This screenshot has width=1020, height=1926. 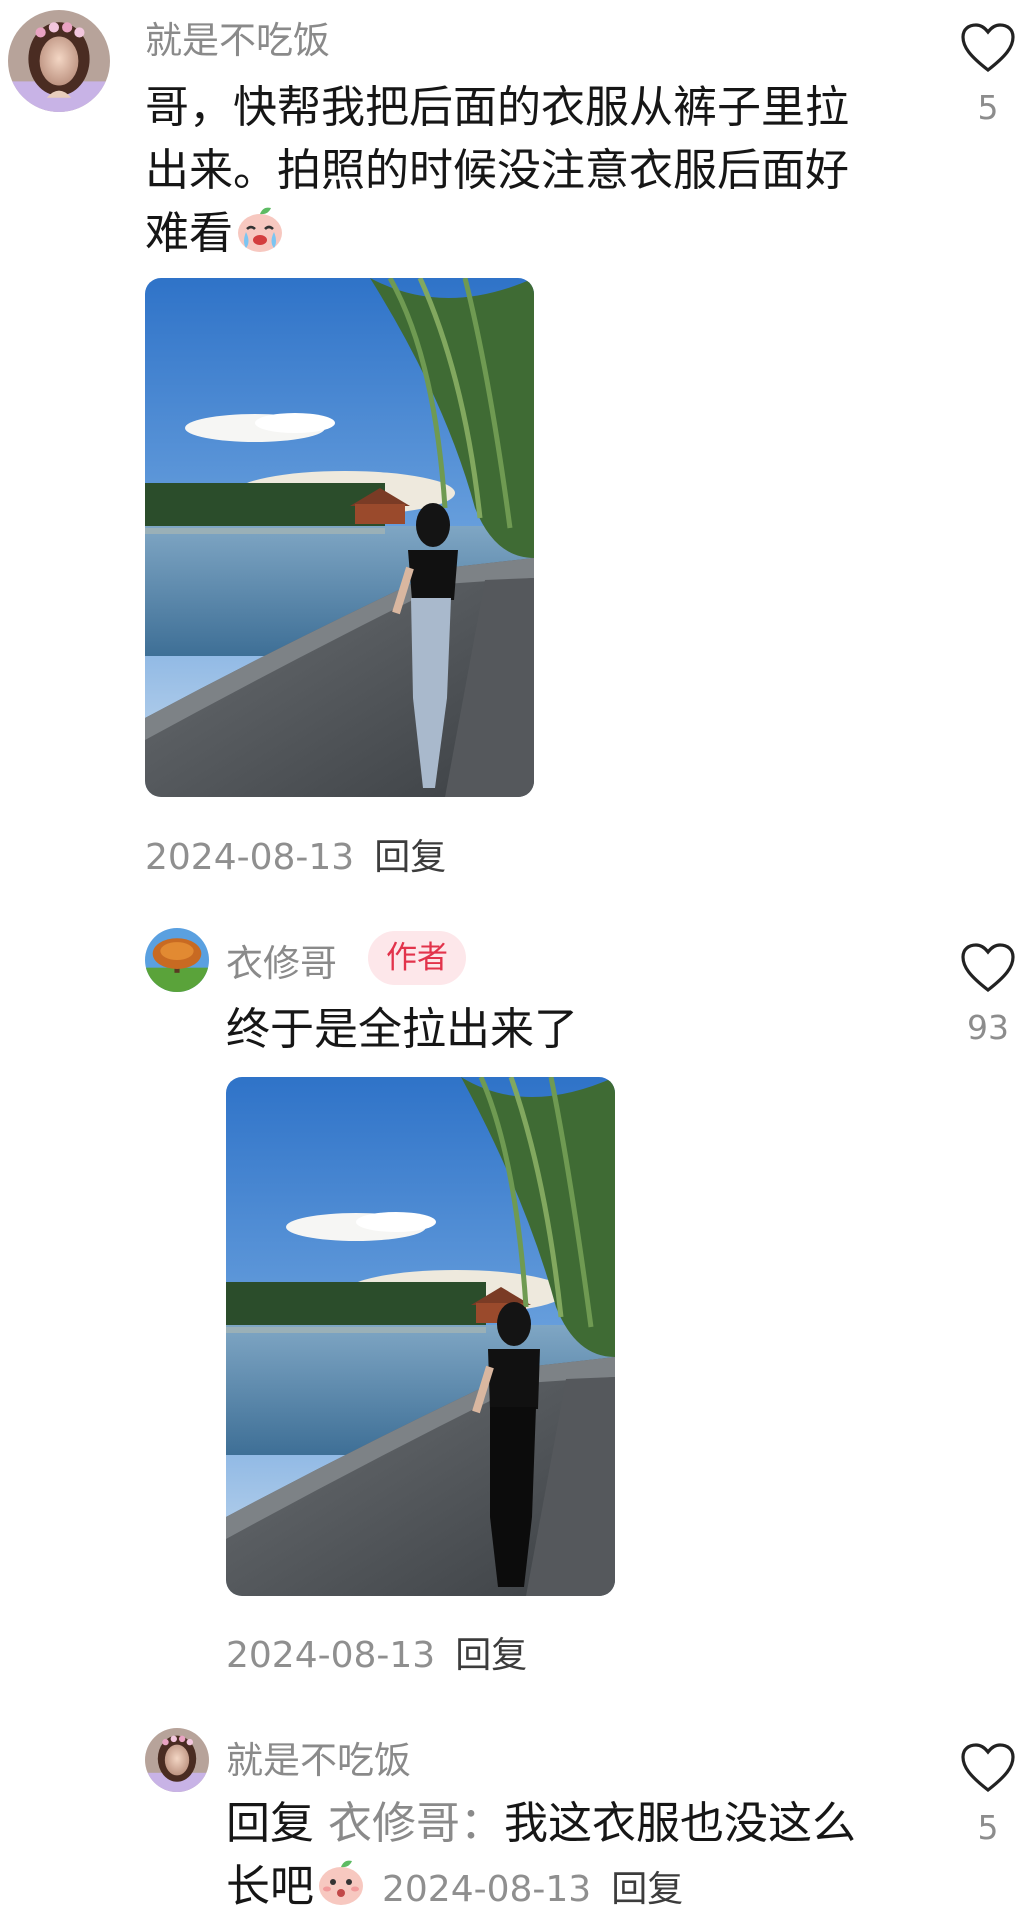 I want to click on comment-text-line: 长吧 2024-08-13 回复, so click(x=576, y=1890).